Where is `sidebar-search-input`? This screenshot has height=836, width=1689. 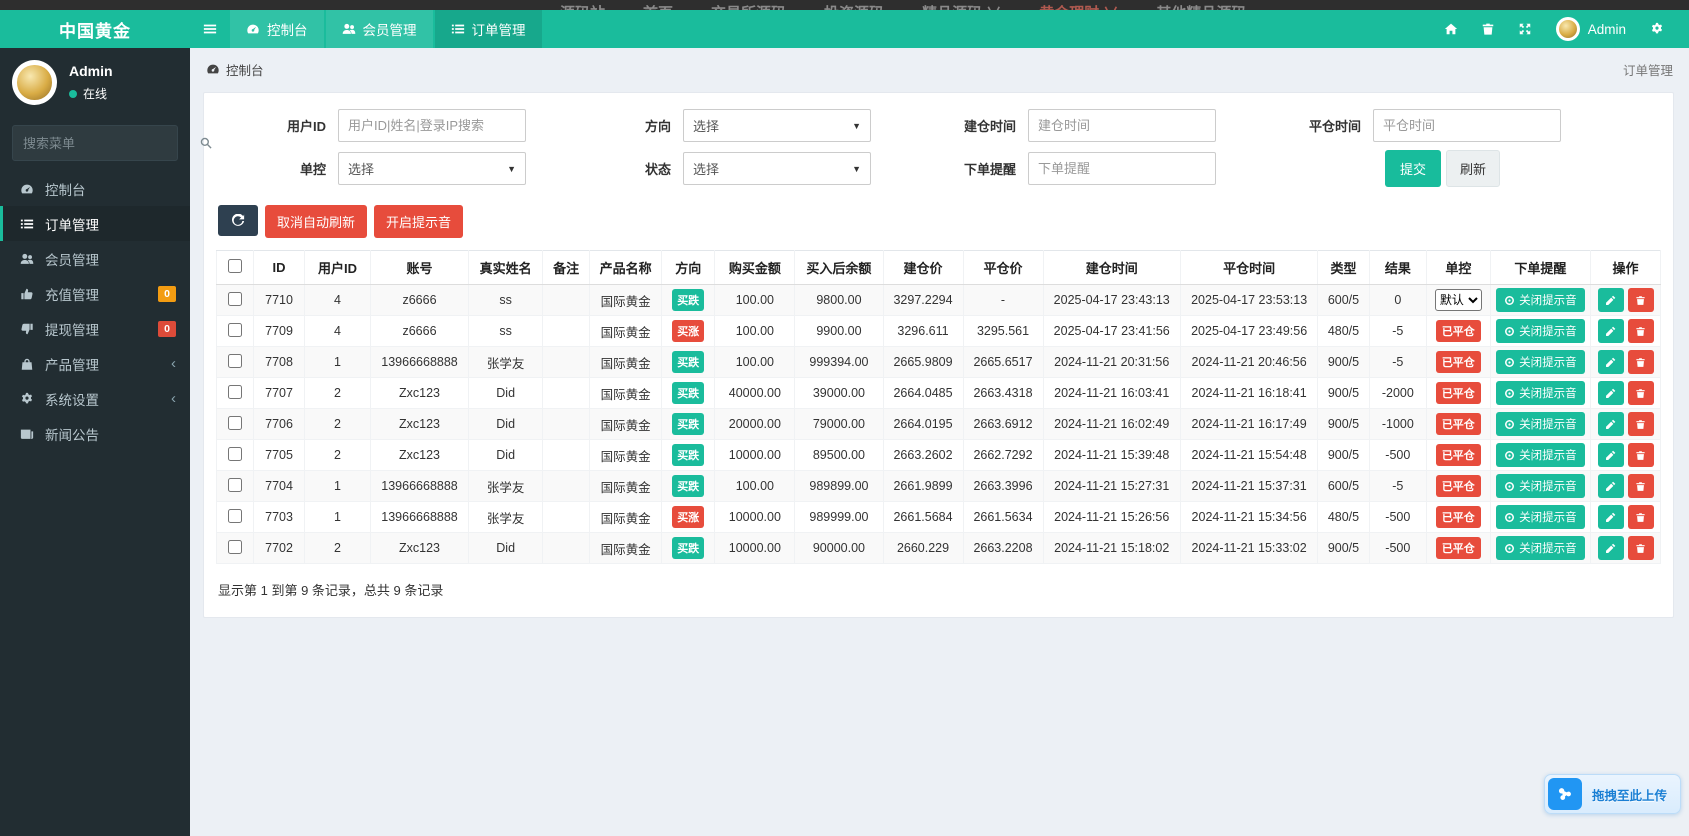
sidebar-search-input is located at coordinates (111, 143).